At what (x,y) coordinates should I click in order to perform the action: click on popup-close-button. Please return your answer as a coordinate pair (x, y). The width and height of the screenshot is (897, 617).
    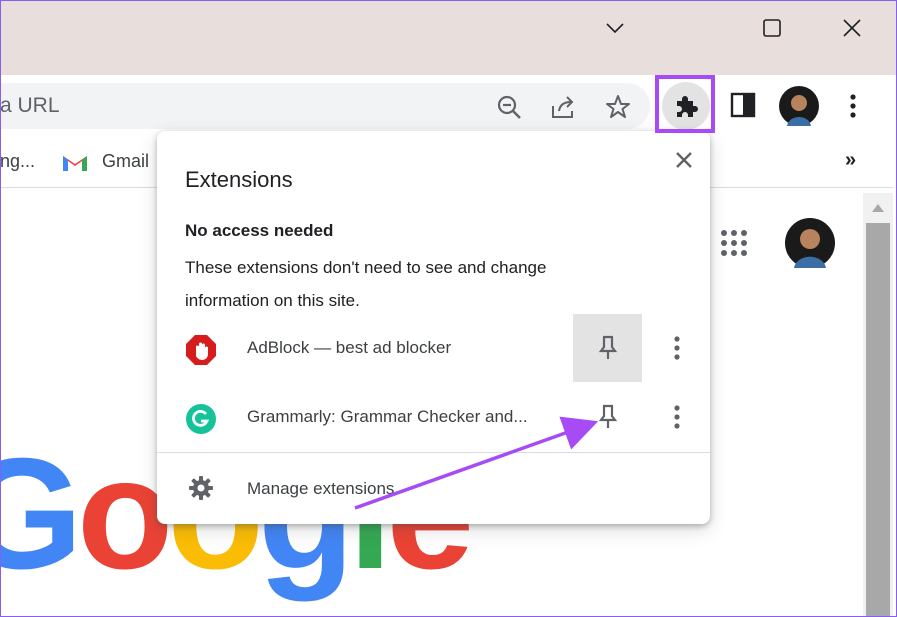
    Looking at the image, I should click on (684, 160).